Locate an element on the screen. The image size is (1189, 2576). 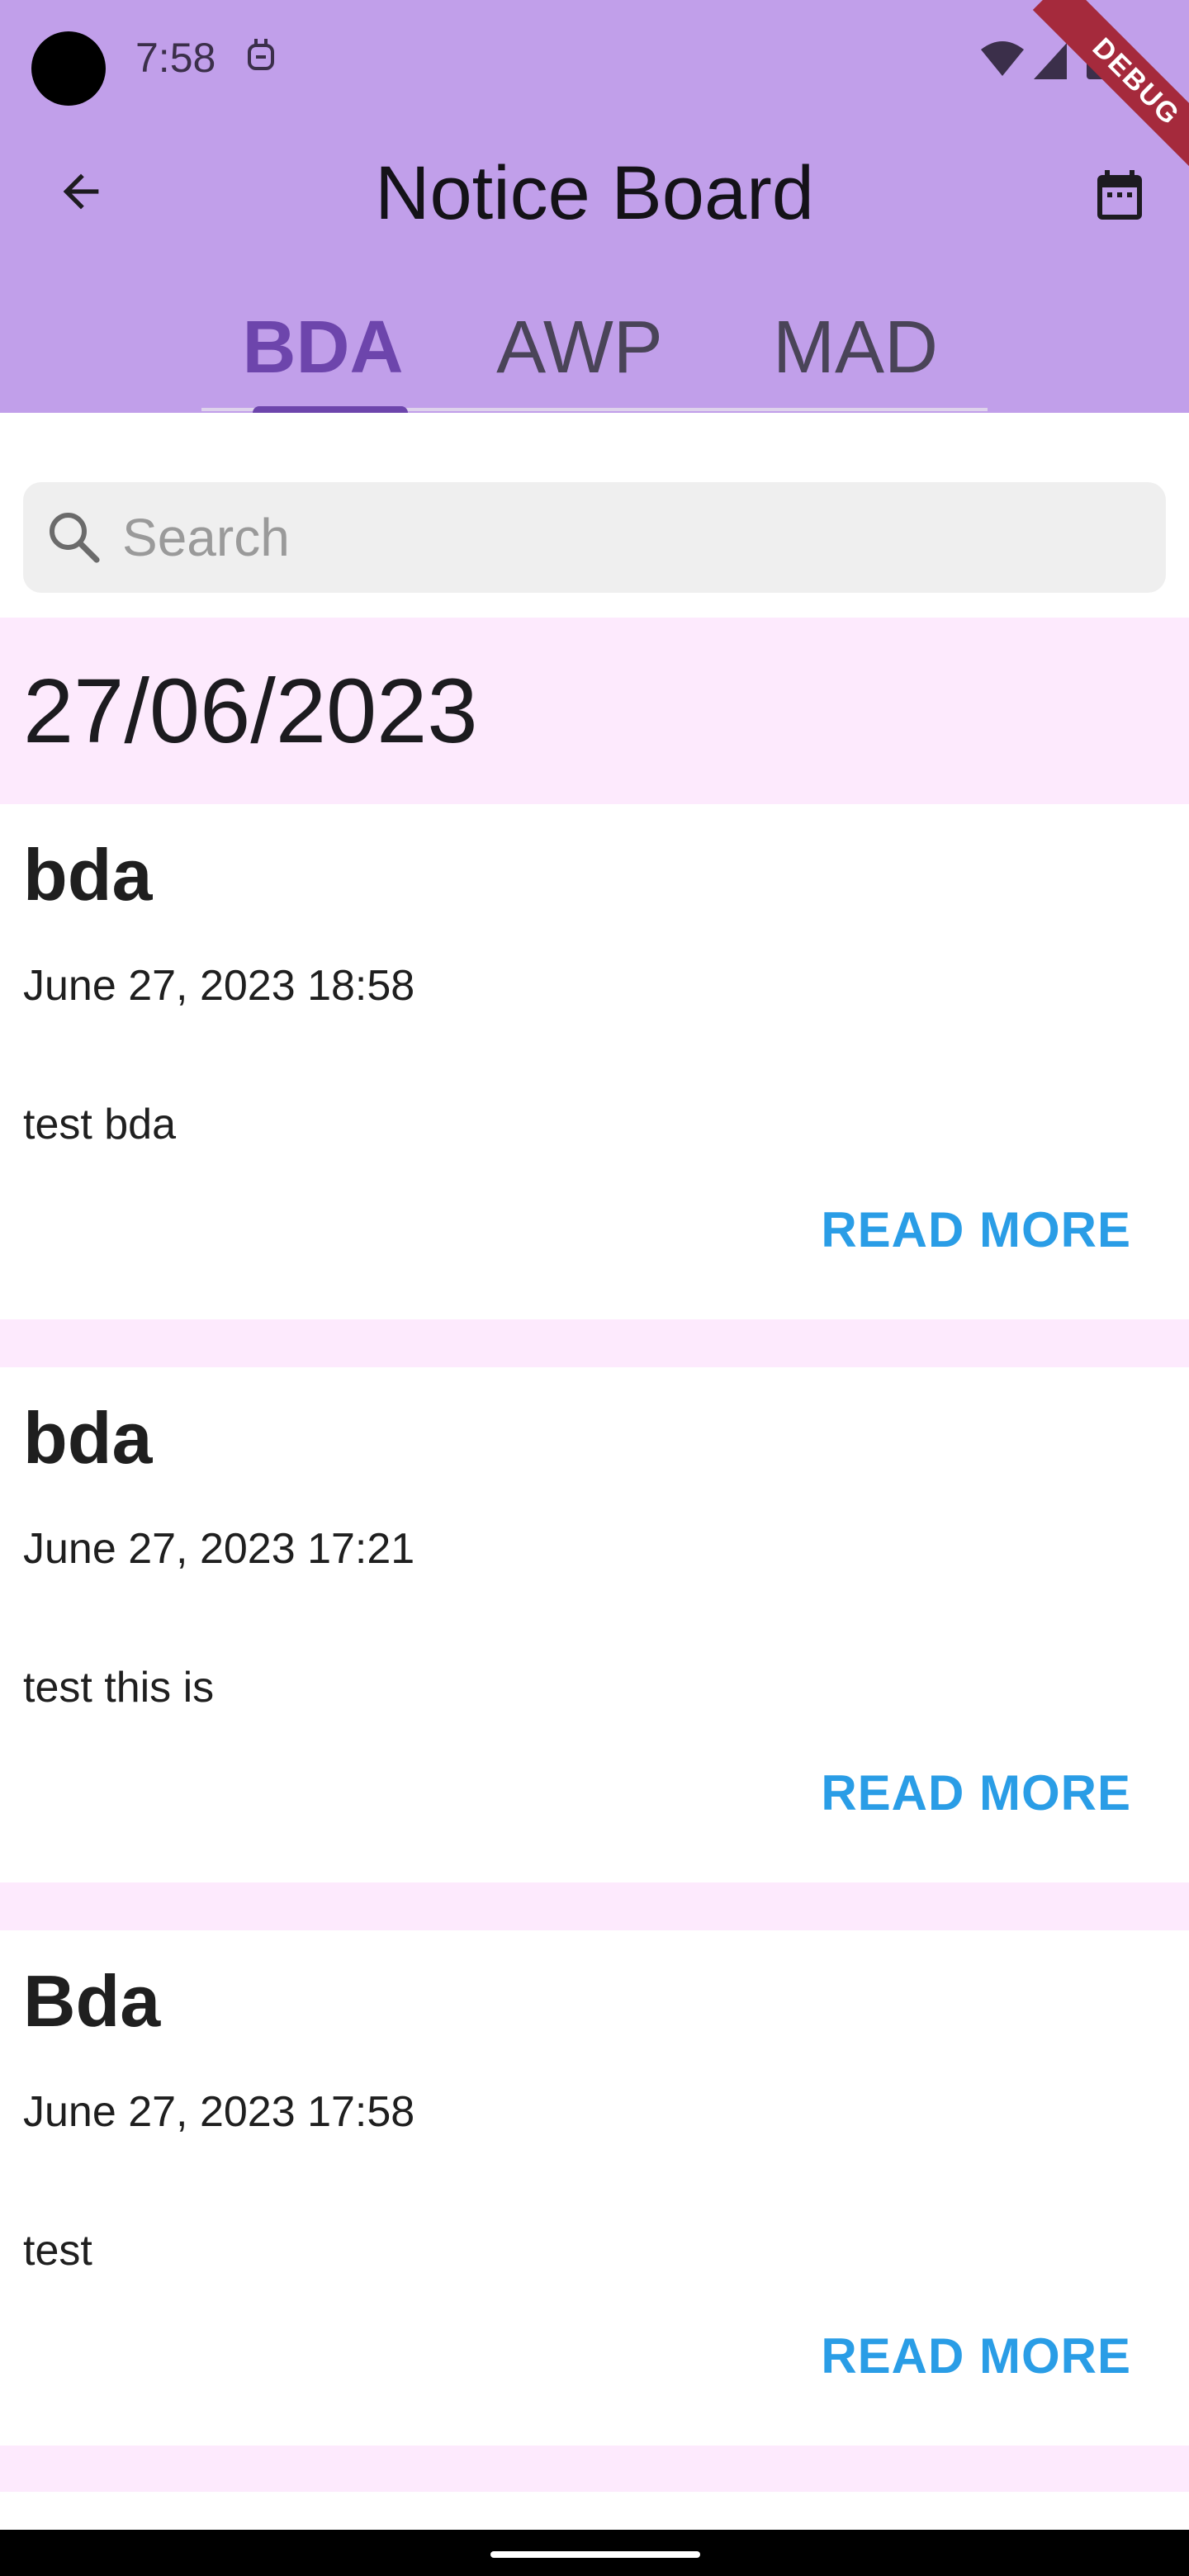
calendar-icon is located at coordinates (1119, 195).